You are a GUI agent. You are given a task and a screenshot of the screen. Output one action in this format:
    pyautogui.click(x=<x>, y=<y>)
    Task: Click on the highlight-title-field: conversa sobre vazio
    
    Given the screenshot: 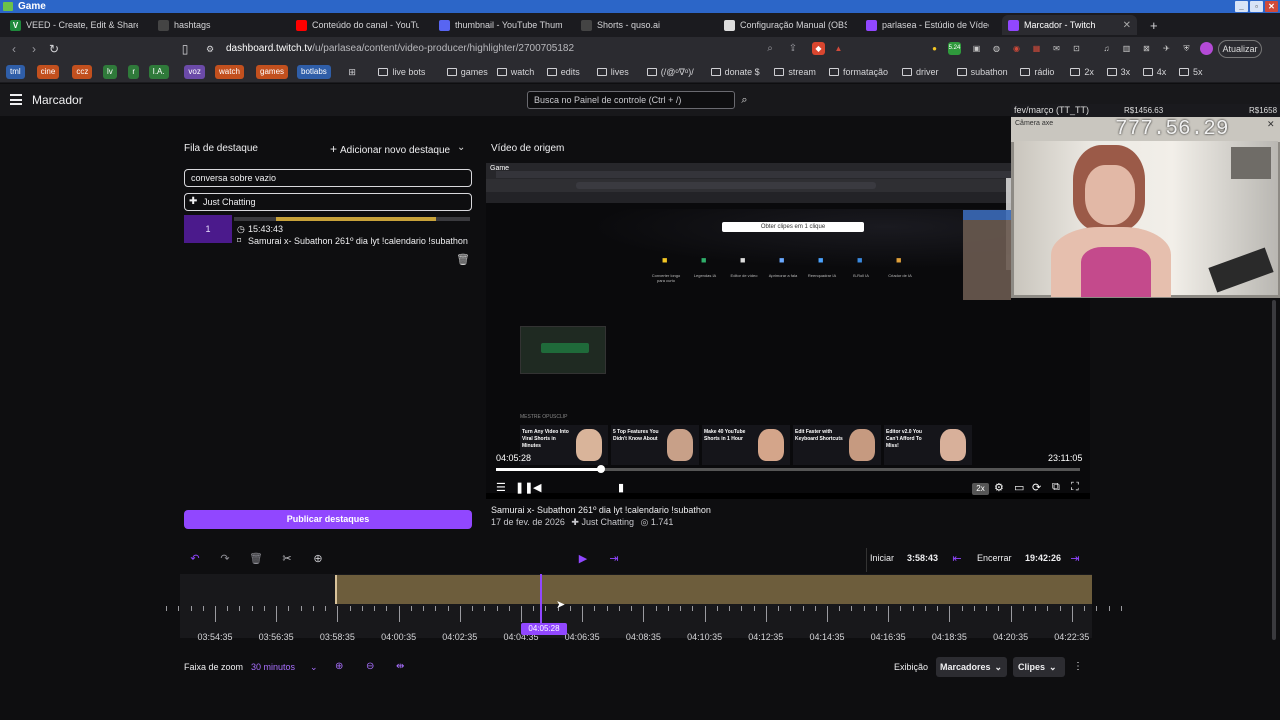 What is the action you would take?
    pyautogui.click(x=328, y=178)
    